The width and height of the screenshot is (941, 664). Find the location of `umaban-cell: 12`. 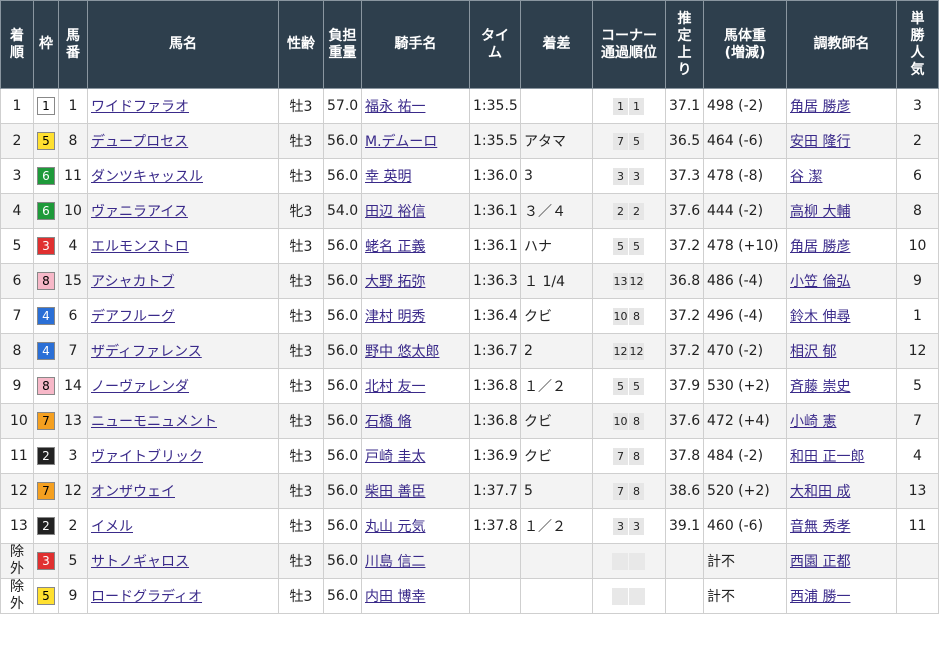

umaban-cell: 12 is located at coordinates (73, 491).